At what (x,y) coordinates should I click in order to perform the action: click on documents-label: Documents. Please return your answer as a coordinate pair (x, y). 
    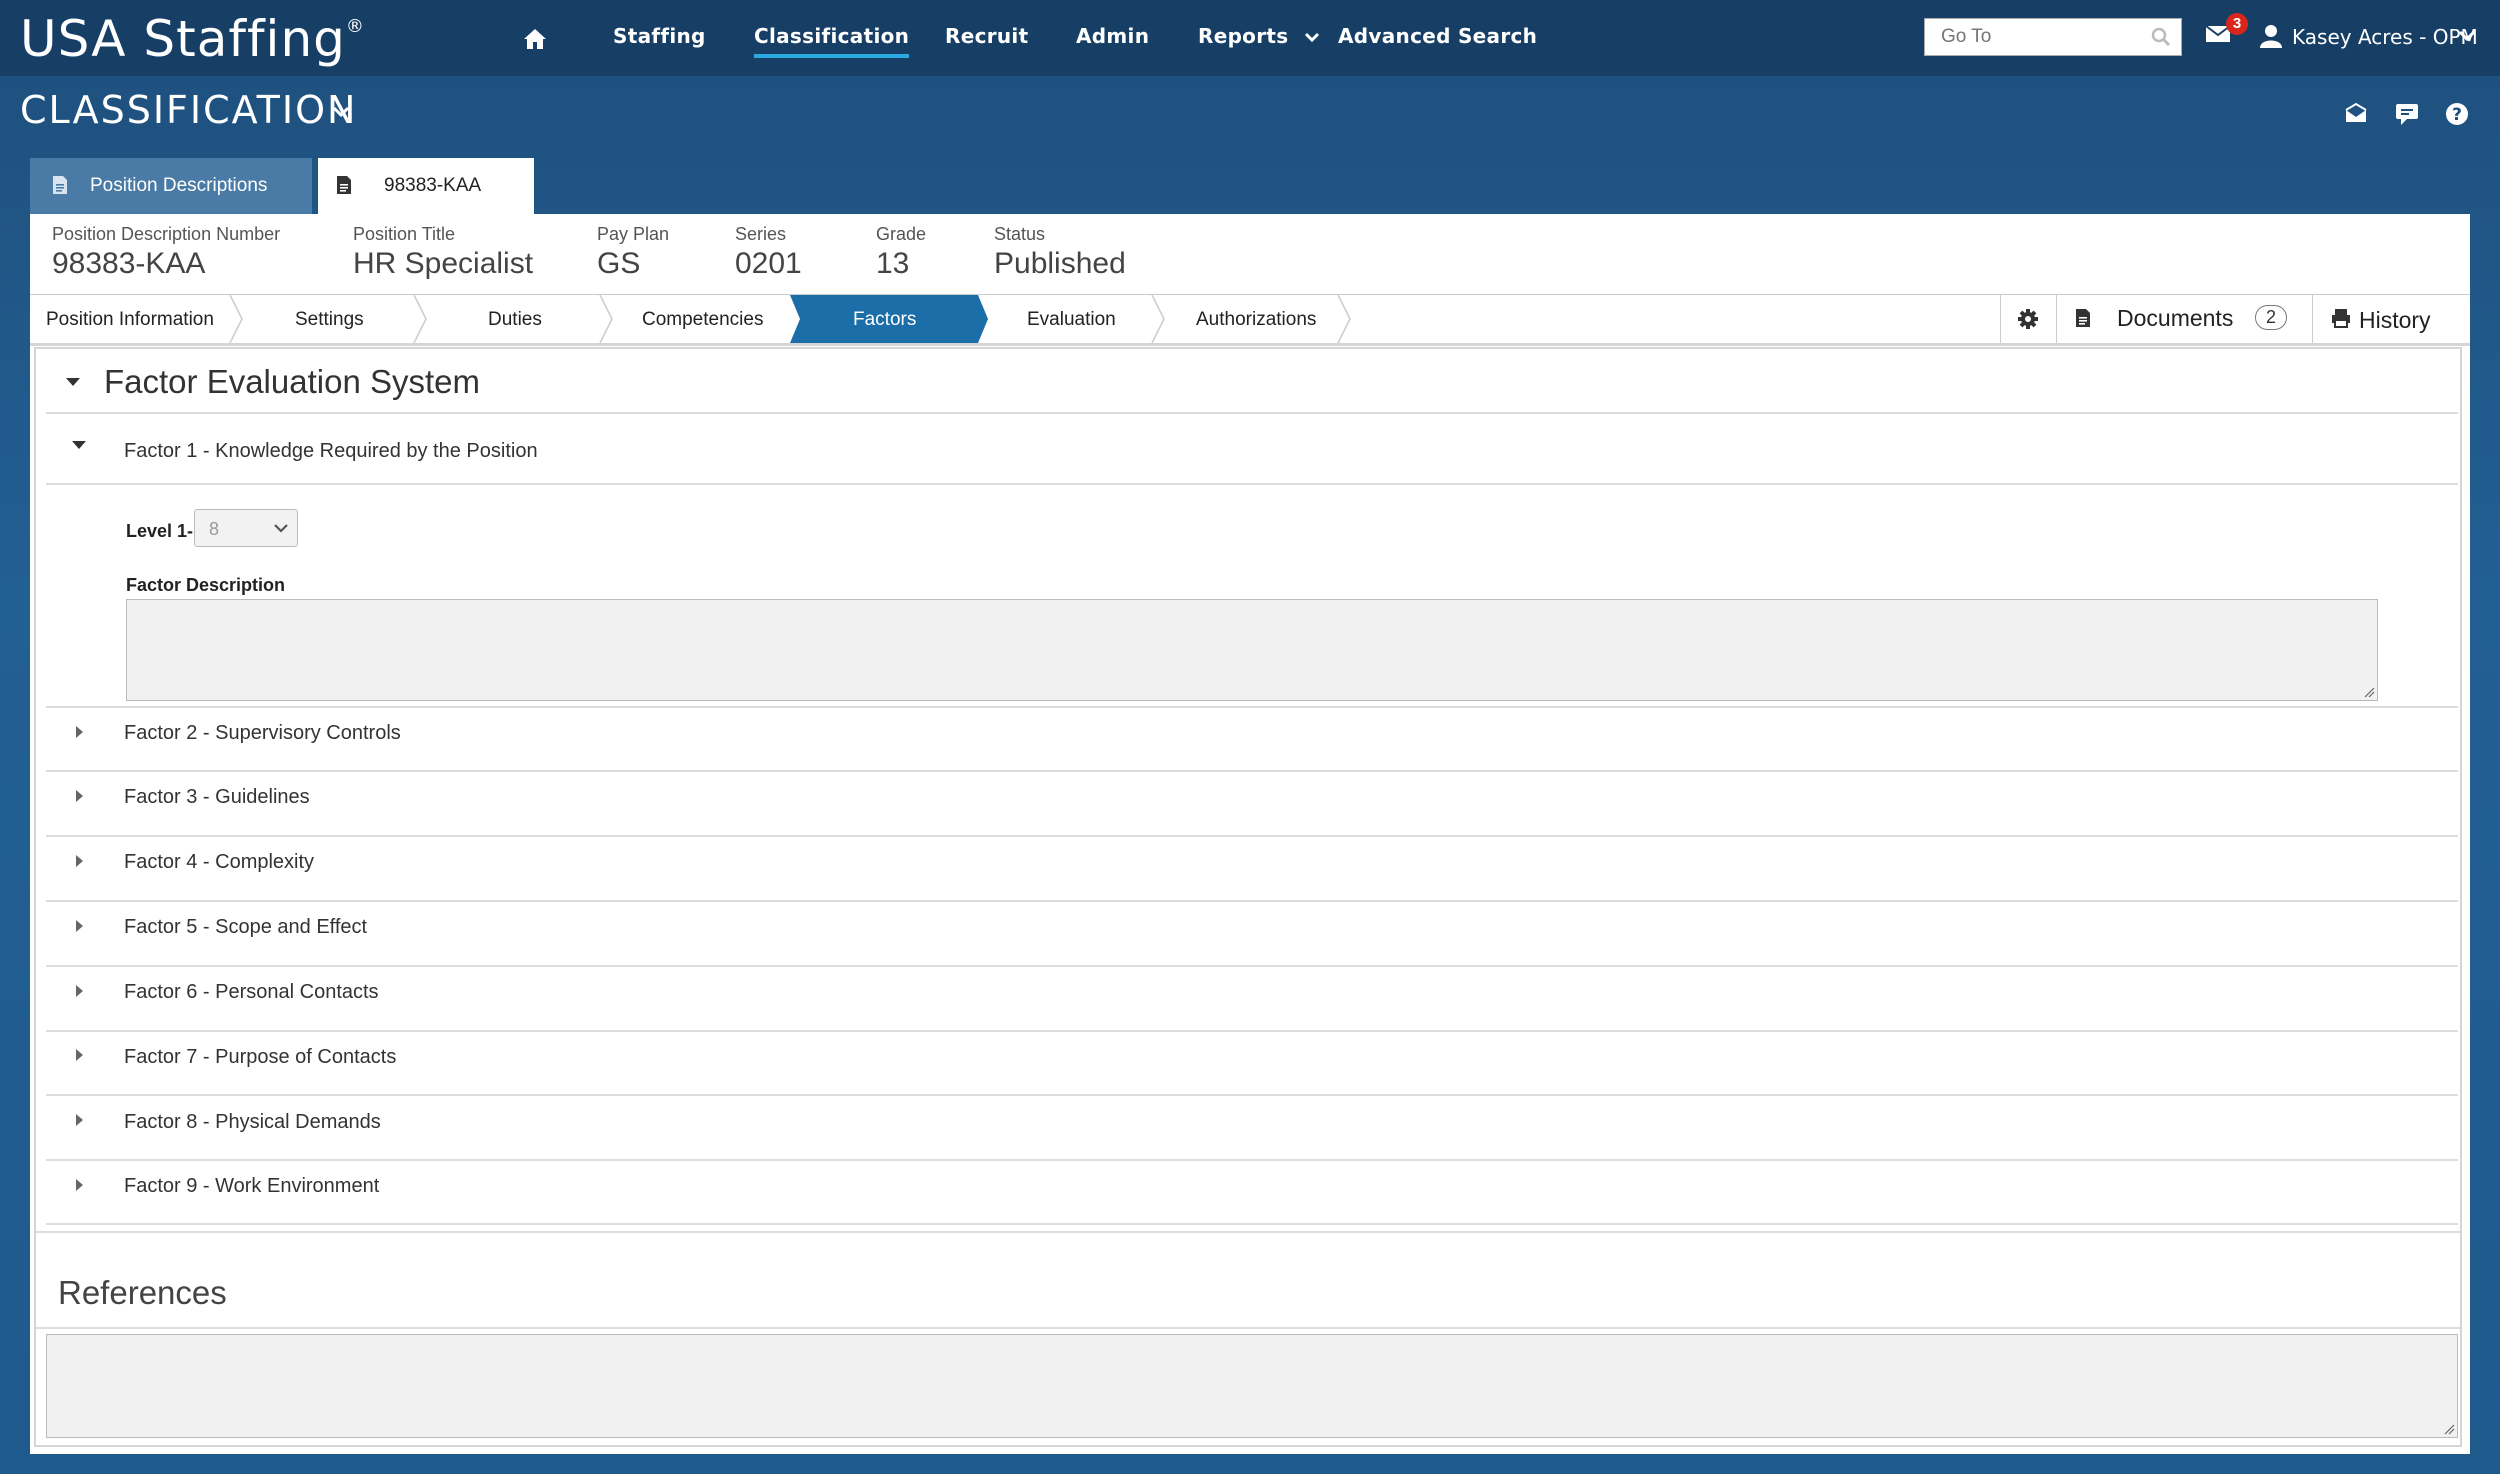
    Looking at the image, I should click on (2175, 318).